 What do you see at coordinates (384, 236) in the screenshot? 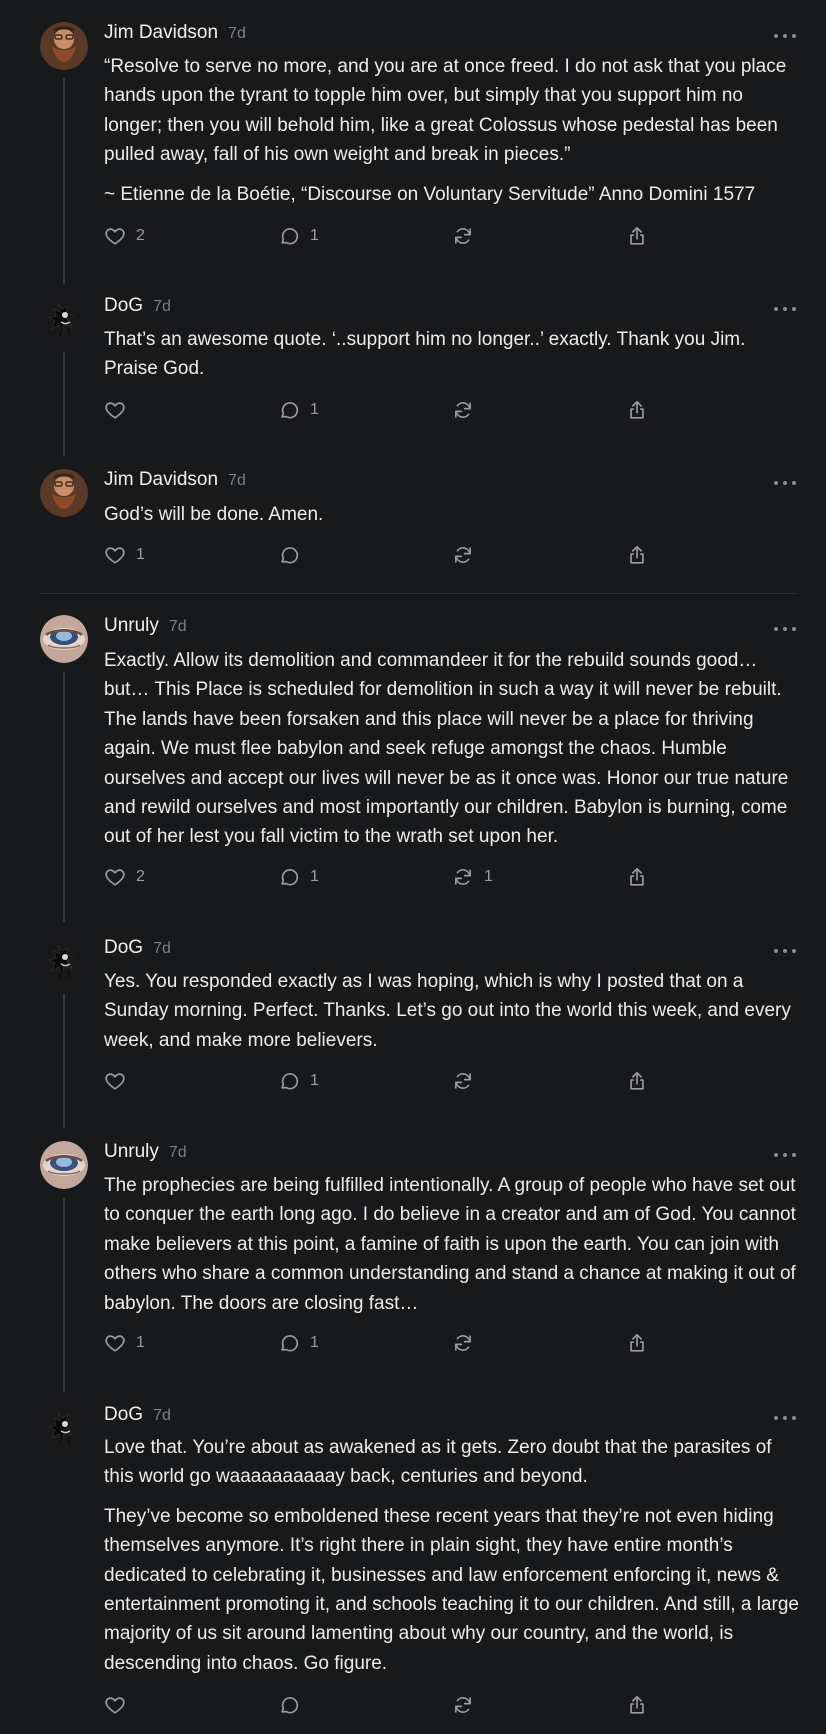
I see `post-actions: 2 1` at bounding box center [384, 236].